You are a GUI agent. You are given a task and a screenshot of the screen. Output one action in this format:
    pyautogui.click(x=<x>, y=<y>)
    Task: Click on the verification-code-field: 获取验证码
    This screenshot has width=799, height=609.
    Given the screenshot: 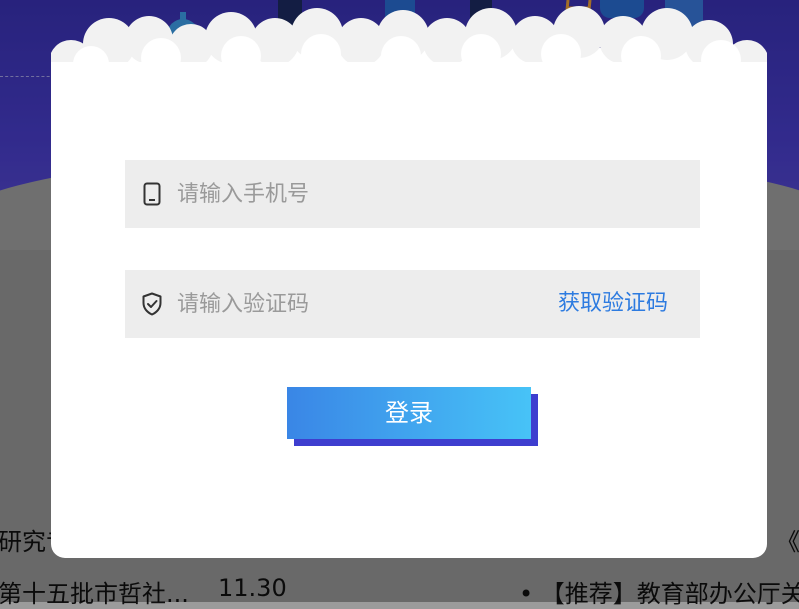 What is the action you would take?
    pyautogui.click(x=412, y=304)
    